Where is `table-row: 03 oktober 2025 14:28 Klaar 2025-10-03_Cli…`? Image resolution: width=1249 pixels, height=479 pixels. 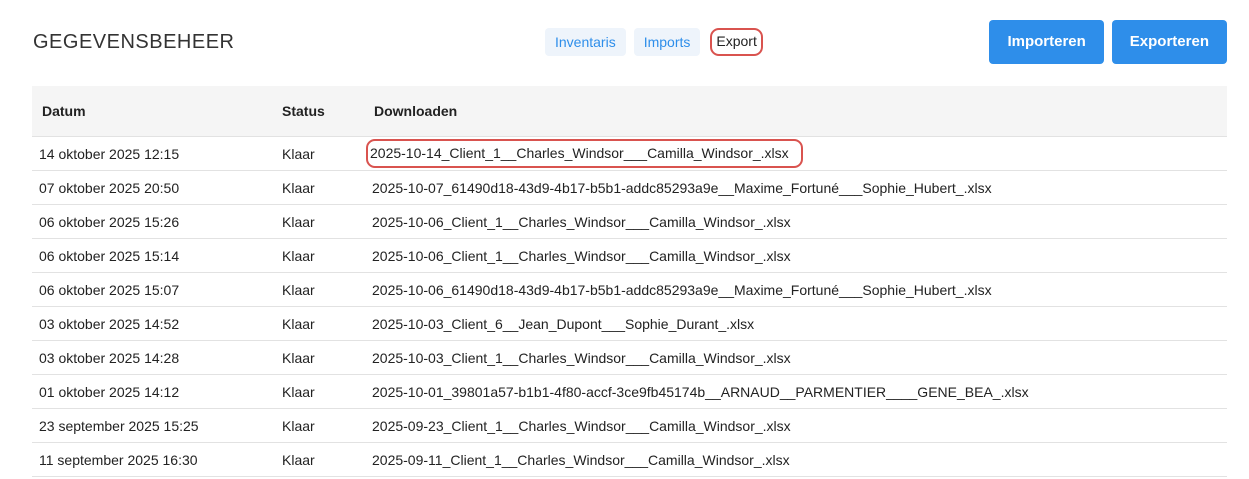
table-row: 03 oktober 2025 14:28 Klaar 2025-10-03_Cli… is located at coordinates (629, 357).